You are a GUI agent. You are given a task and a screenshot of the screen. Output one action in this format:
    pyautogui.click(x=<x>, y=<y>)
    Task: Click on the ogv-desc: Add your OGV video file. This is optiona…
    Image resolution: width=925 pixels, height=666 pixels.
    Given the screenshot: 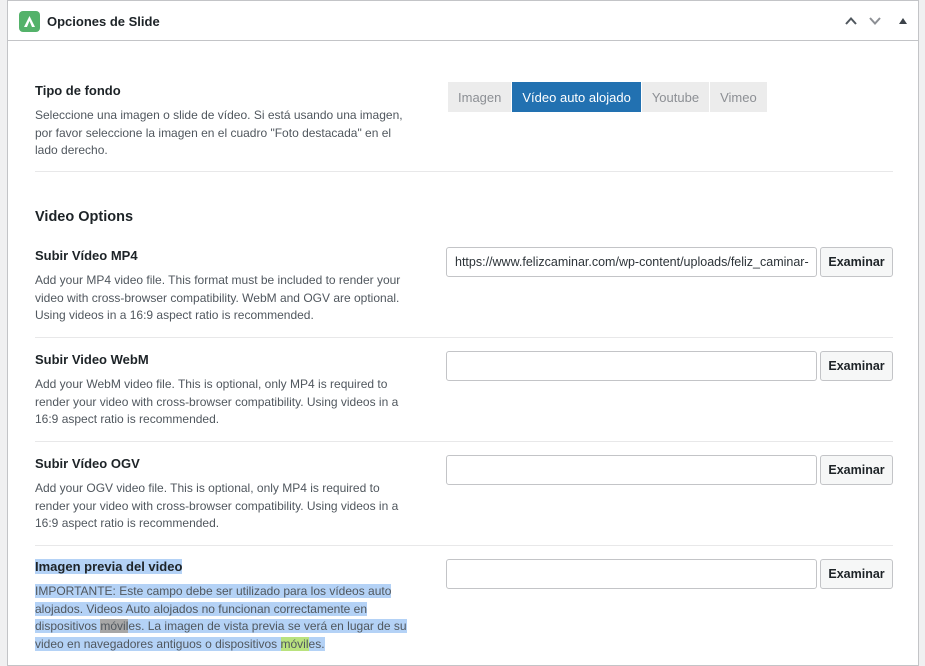 What is the action you would take?
    pyautogui.click(x=227, y=506)
    